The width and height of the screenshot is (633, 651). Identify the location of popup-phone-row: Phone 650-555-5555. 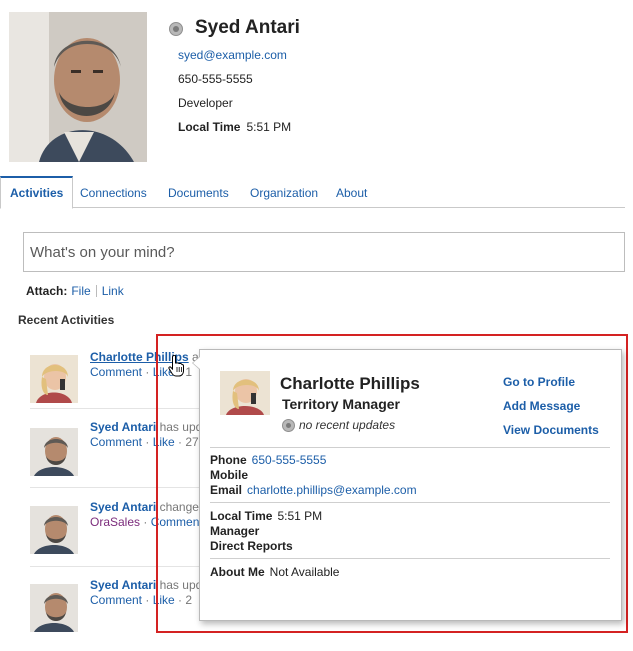
(268, 460).